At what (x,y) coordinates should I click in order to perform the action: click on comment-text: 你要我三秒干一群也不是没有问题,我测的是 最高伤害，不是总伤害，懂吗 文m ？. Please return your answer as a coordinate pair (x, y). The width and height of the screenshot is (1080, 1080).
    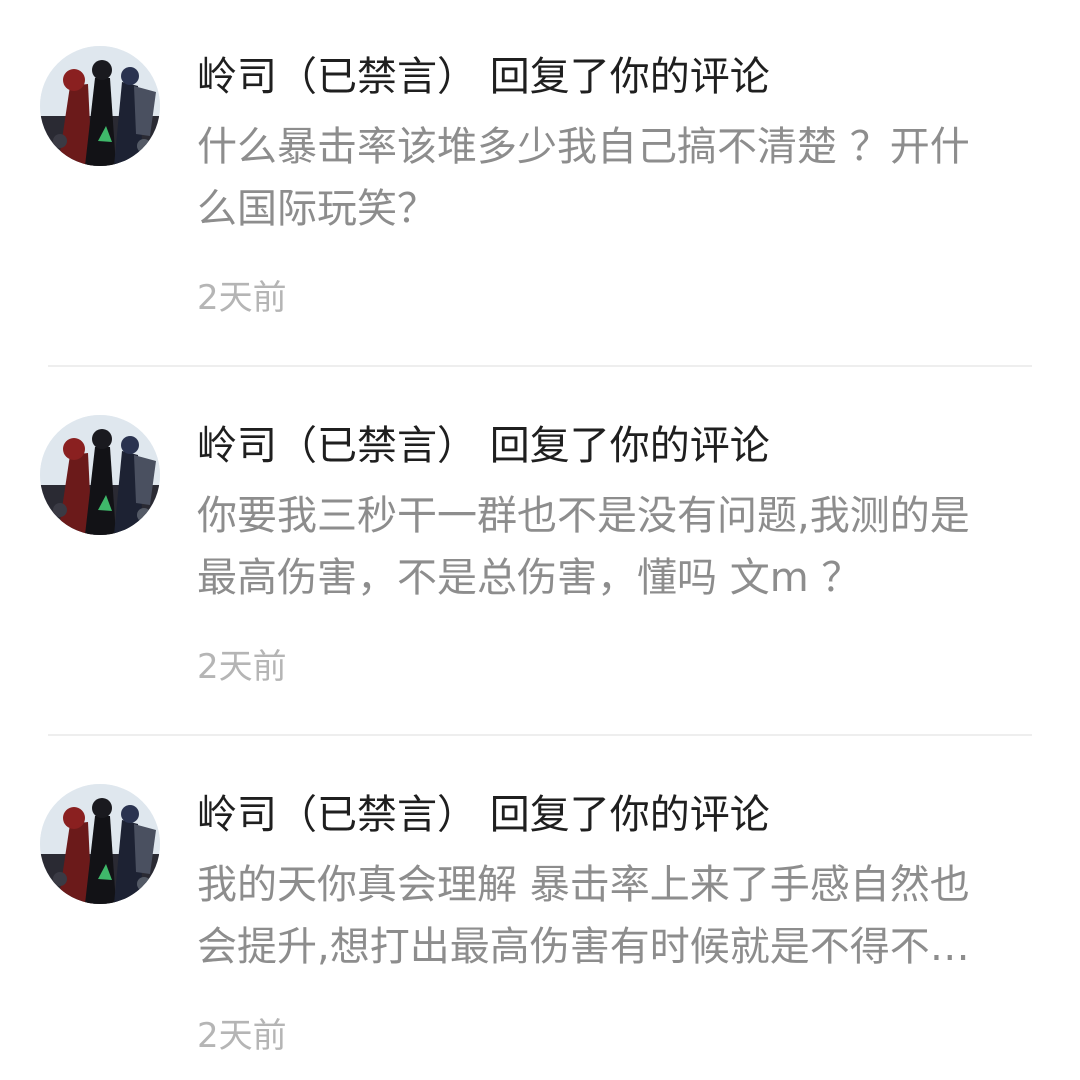
    Looking at the image, I should click on (607, 547).